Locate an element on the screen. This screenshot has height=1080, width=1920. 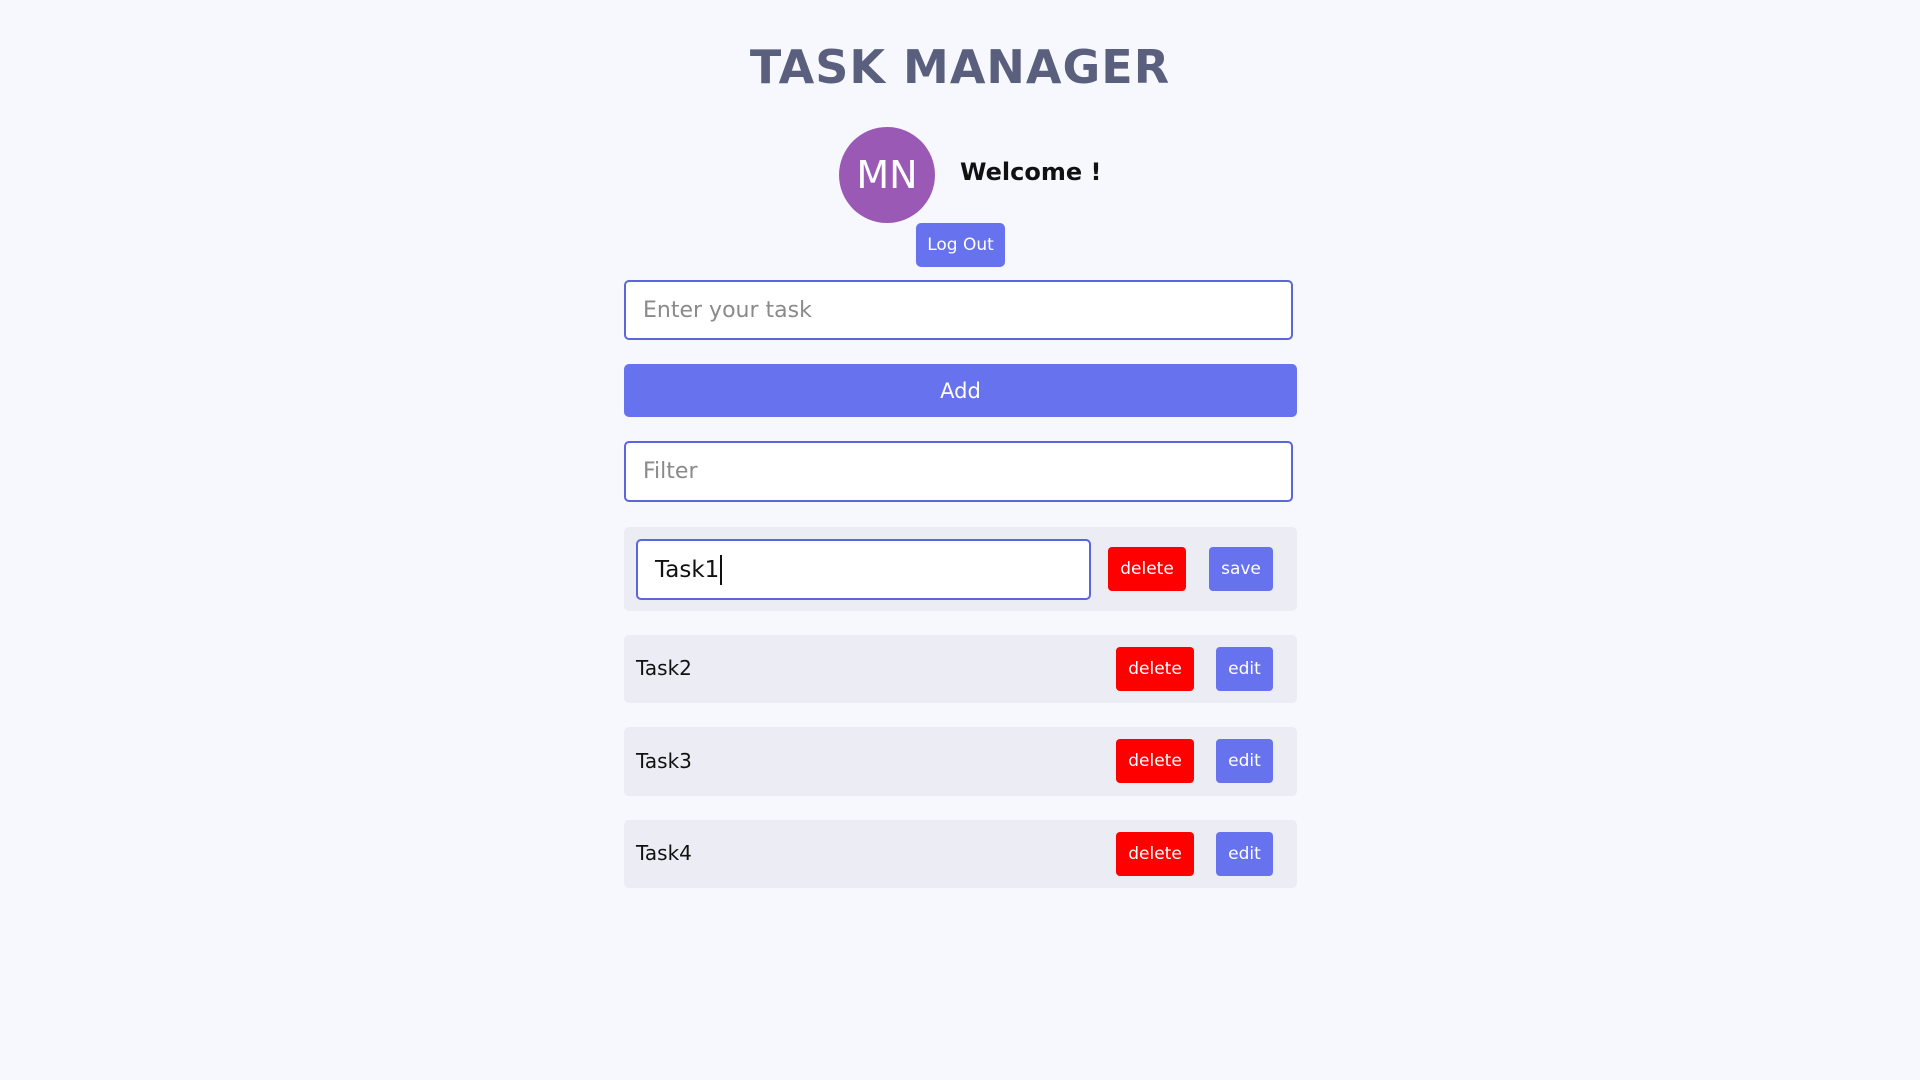
filter-input is located at coordinates (958, 471).